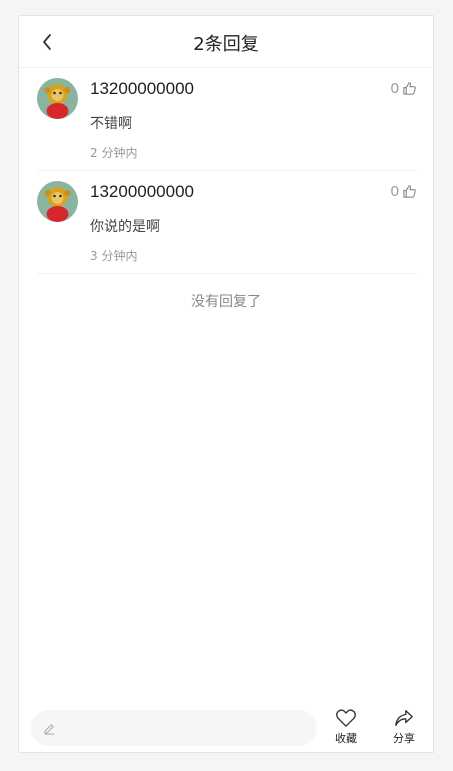 This screenshot has width=453, height=771. Describe the element at coordinates (346, 718) in the screenshot. I see `heart-icon` at that location.